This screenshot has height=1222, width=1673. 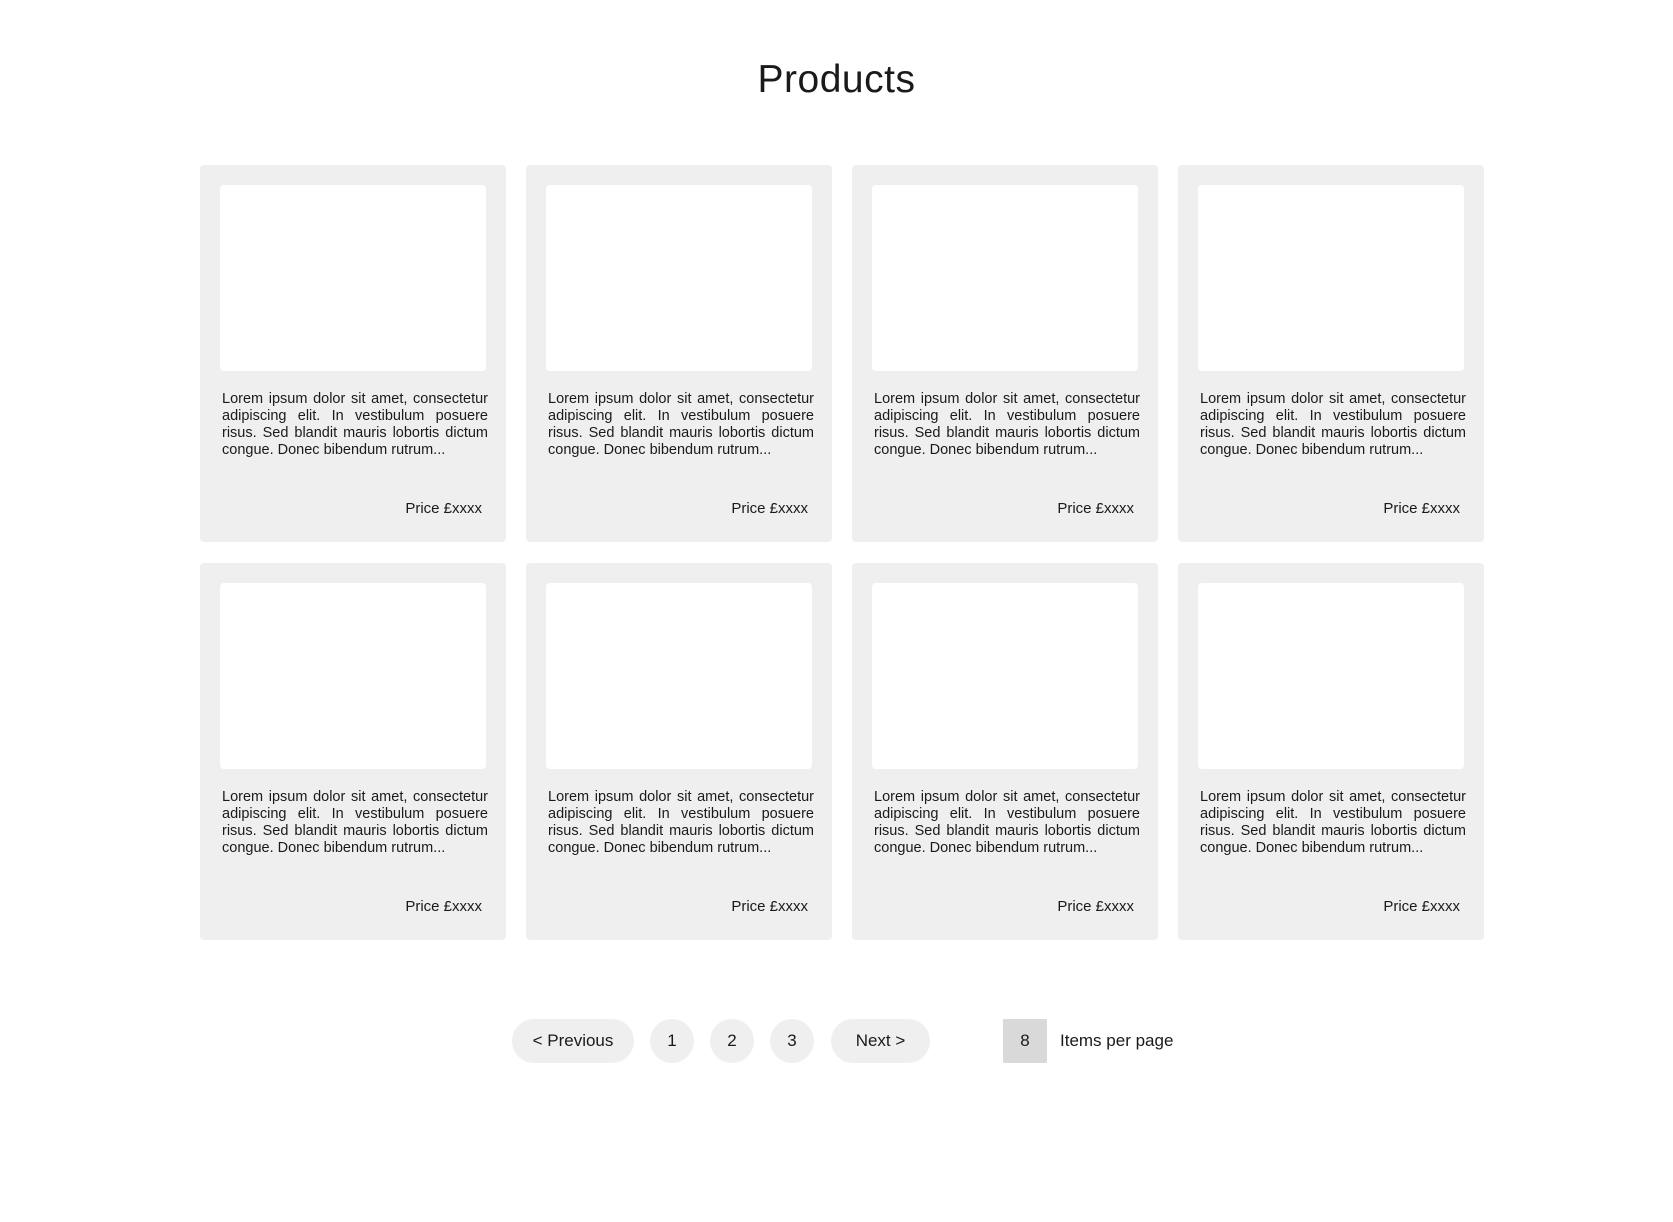 I want to click on page-2-button: 2, so click(x=732, y=1041).